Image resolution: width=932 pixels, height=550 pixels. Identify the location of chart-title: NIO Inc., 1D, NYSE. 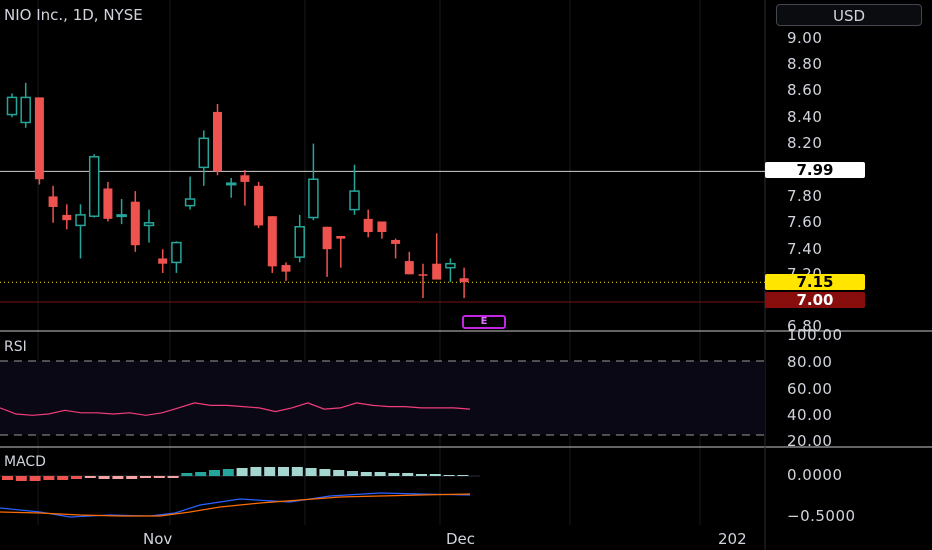
(73, 15).